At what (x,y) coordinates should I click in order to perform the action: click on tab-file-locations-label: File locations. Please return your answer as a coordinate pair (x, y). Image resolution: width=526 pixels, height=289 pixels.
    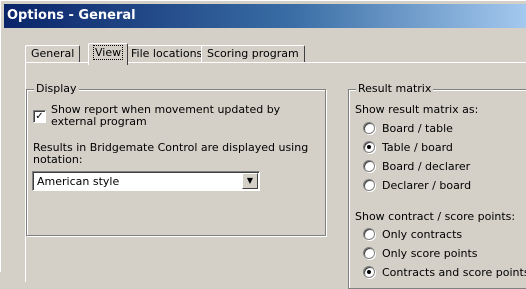
    Looking at the image, I should click on (167, 53).